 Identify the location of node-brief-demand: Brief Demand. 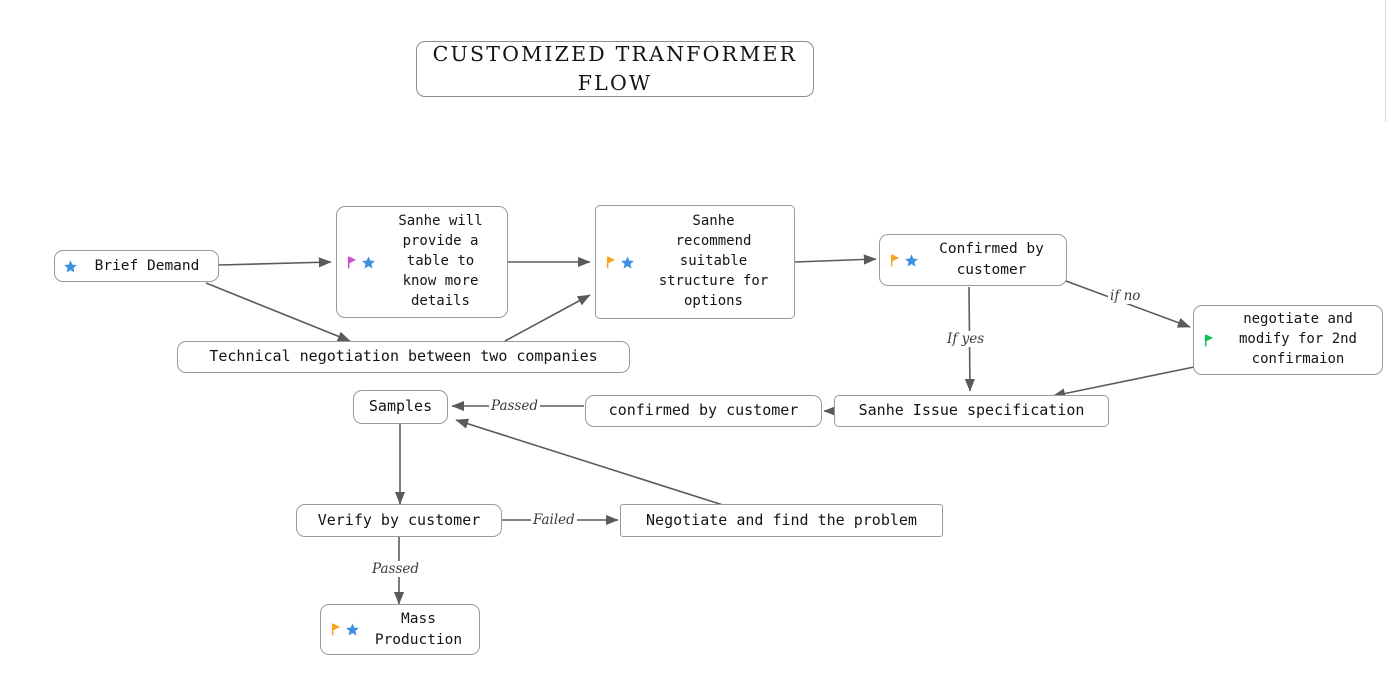
(136, 266).